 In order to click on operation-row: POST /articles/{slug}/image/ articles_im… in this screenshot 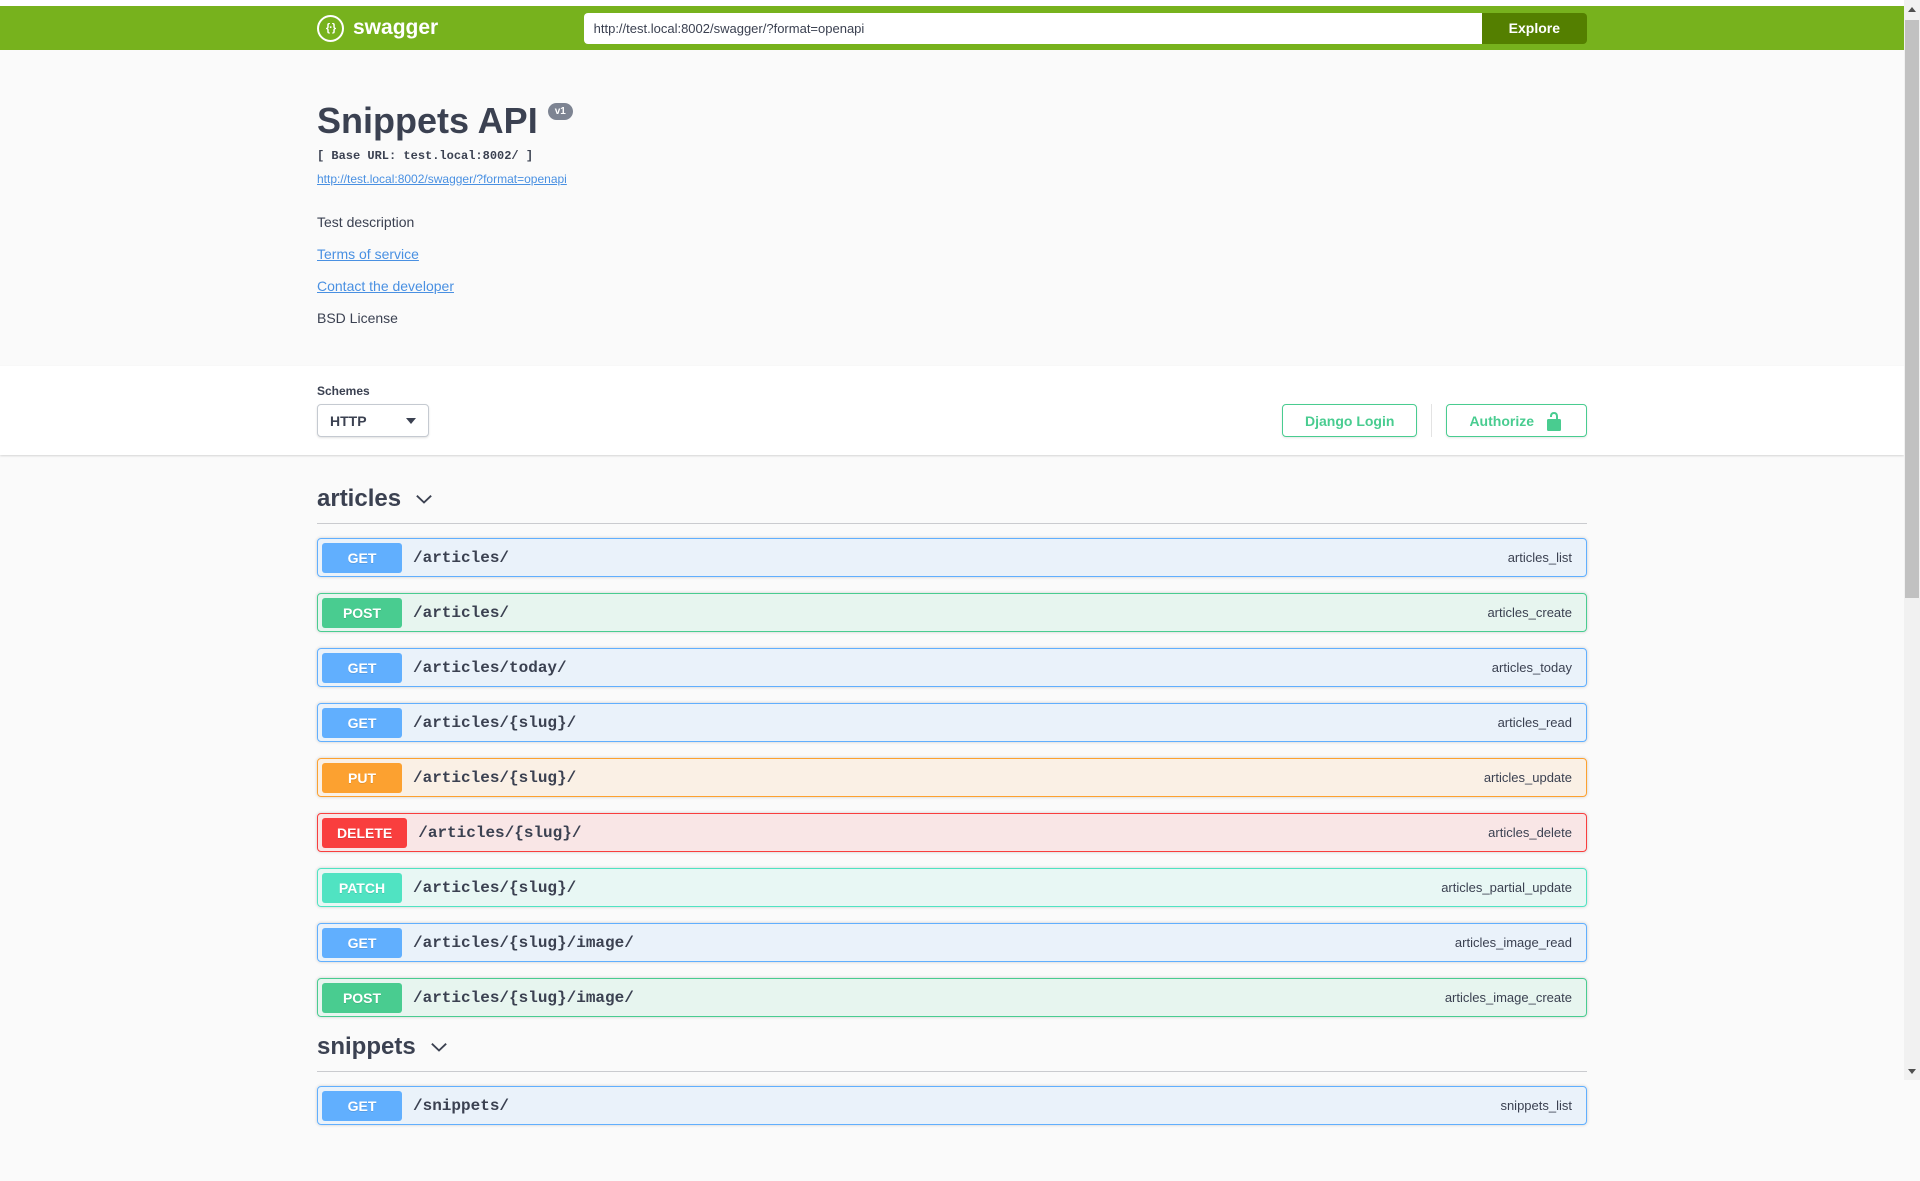, I will do `click(952, 997)`.